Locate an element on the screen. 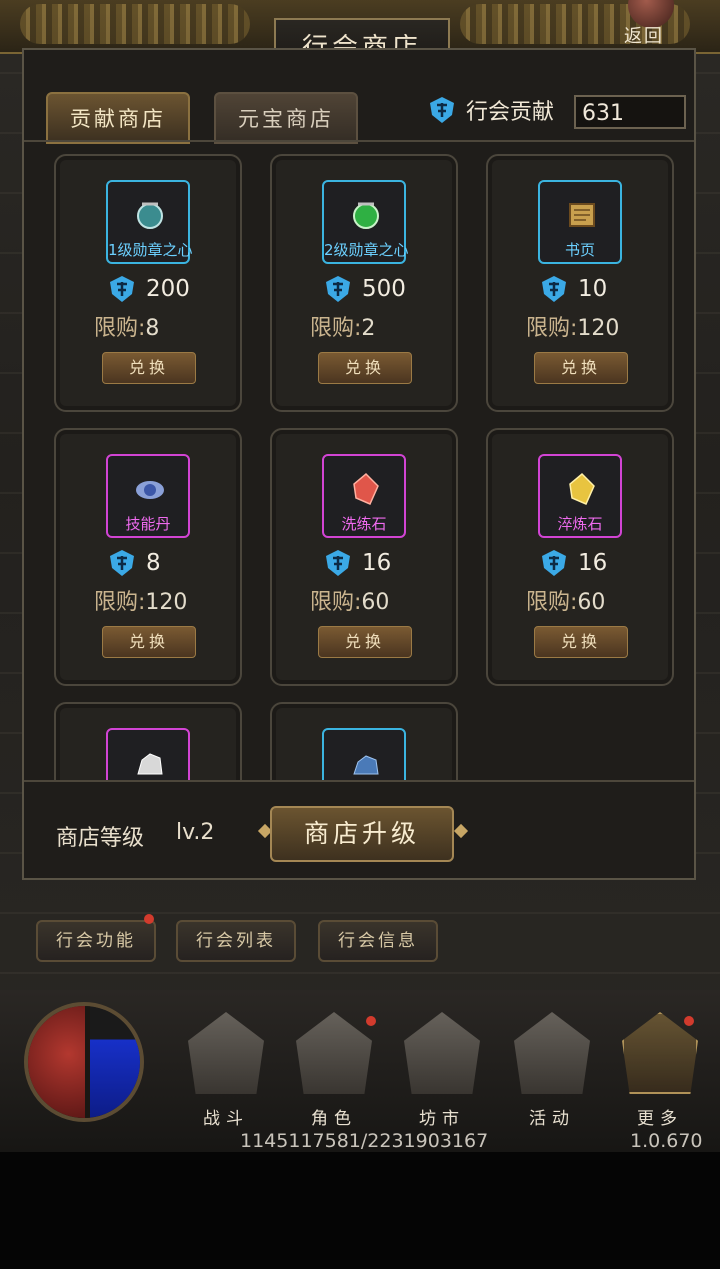 The width and height of the screenshot is (720, 1269). contribution-label: 行会贡献 is located at coordinates (510, 112).